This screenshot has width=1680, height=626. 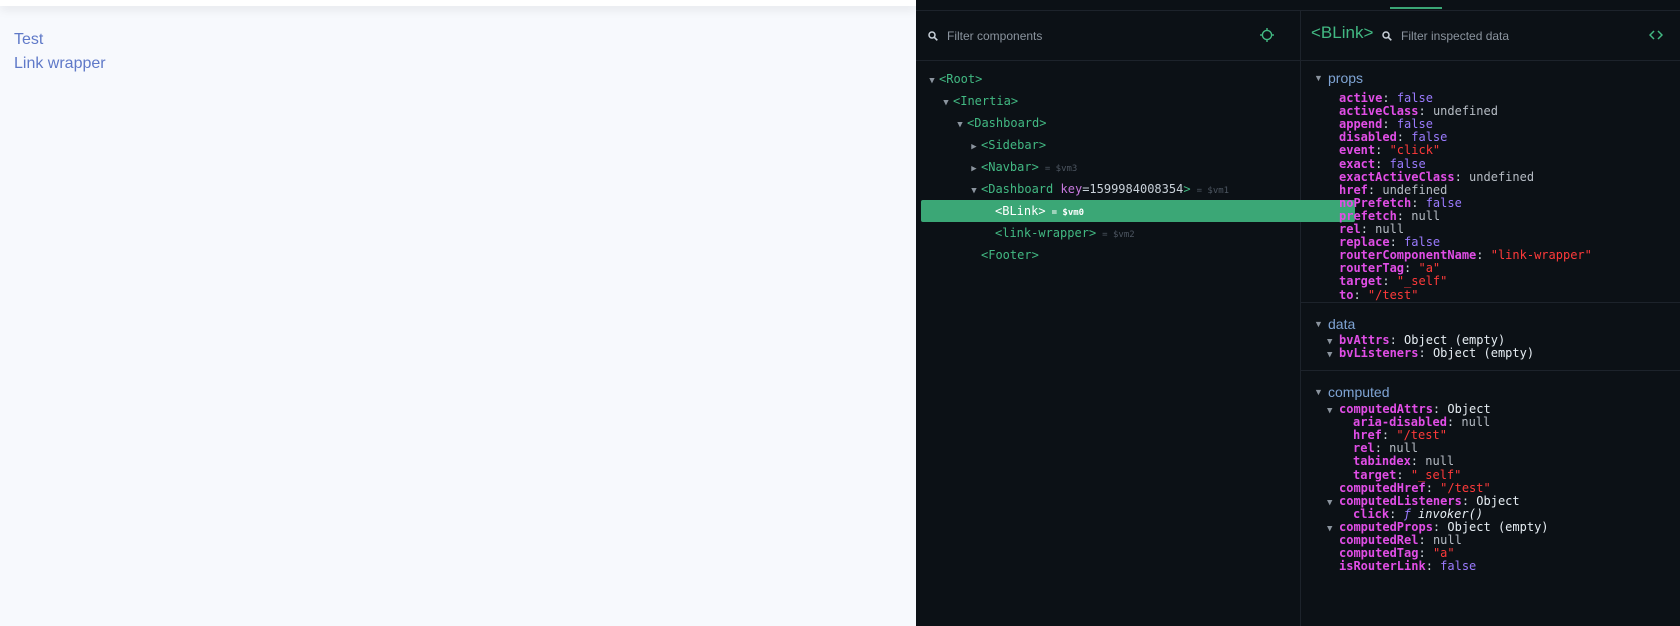 I want to click on active-tab-indicator, so click(x=1416, y=8).